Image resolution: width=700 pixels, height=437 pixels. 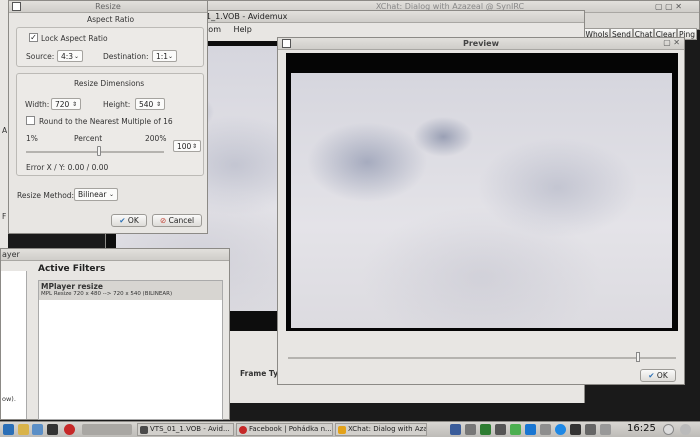 What do you see at coordinates (560, 429) in the screenshot?
I see `tray-chat-icon` at bounding box center [560, 429].